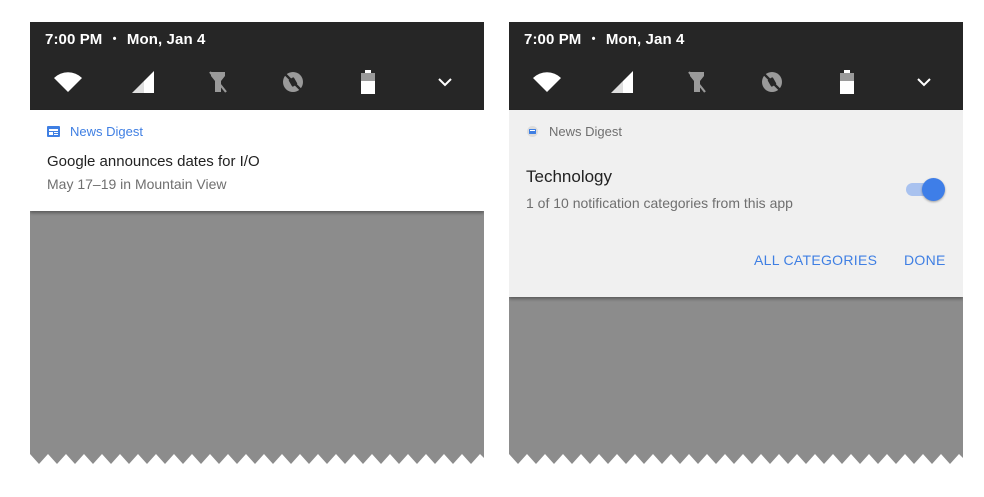 The image size is (984, 497). What do you see at coordinates (925, 260) in the screenshot?
I see `done-button: DONE` at bounding box center [925, 260].